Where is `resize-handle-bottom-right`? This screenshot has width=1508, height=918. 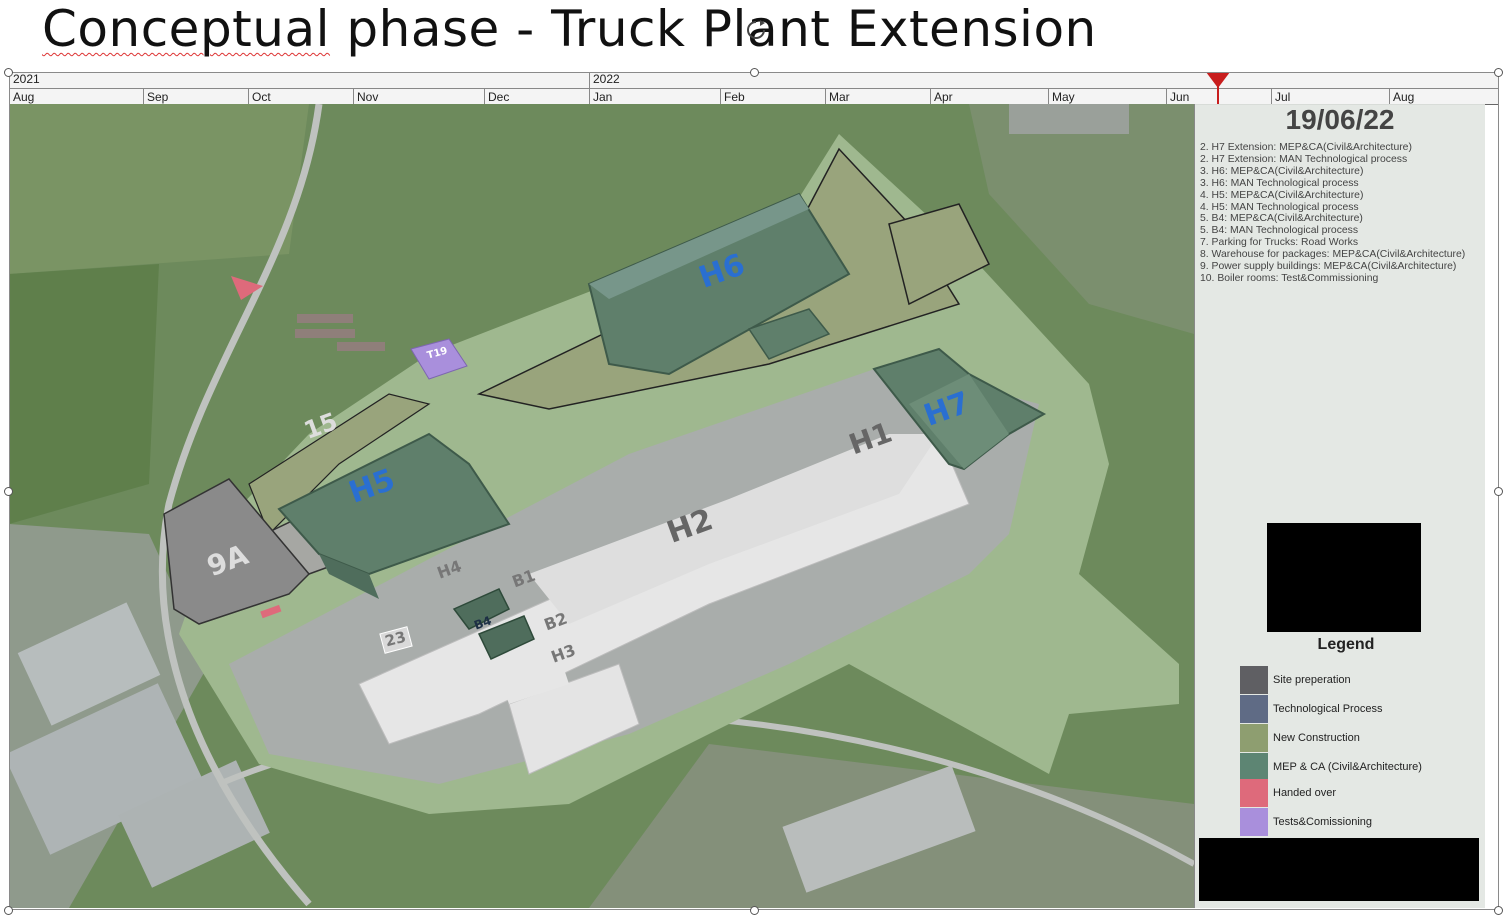 resize-handle-bottom-right is located at coordinates (1498, 910).